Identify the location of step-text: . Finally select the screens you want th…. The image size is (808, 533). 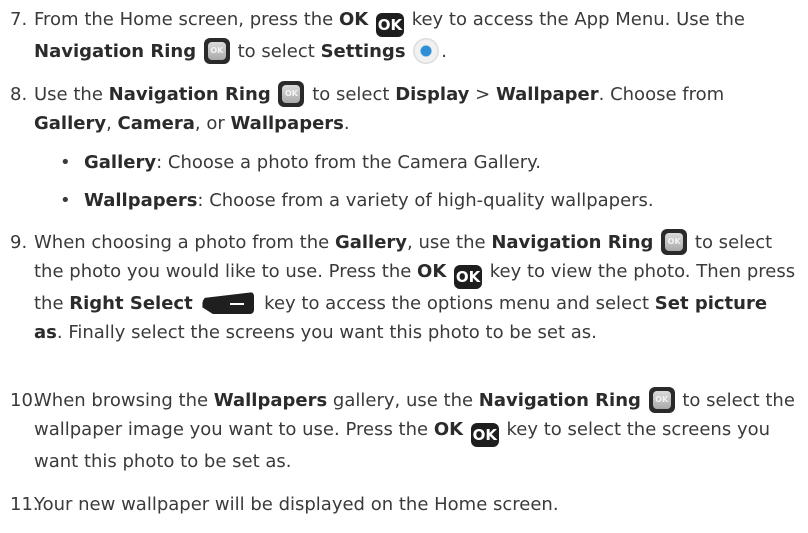
(326, 332).